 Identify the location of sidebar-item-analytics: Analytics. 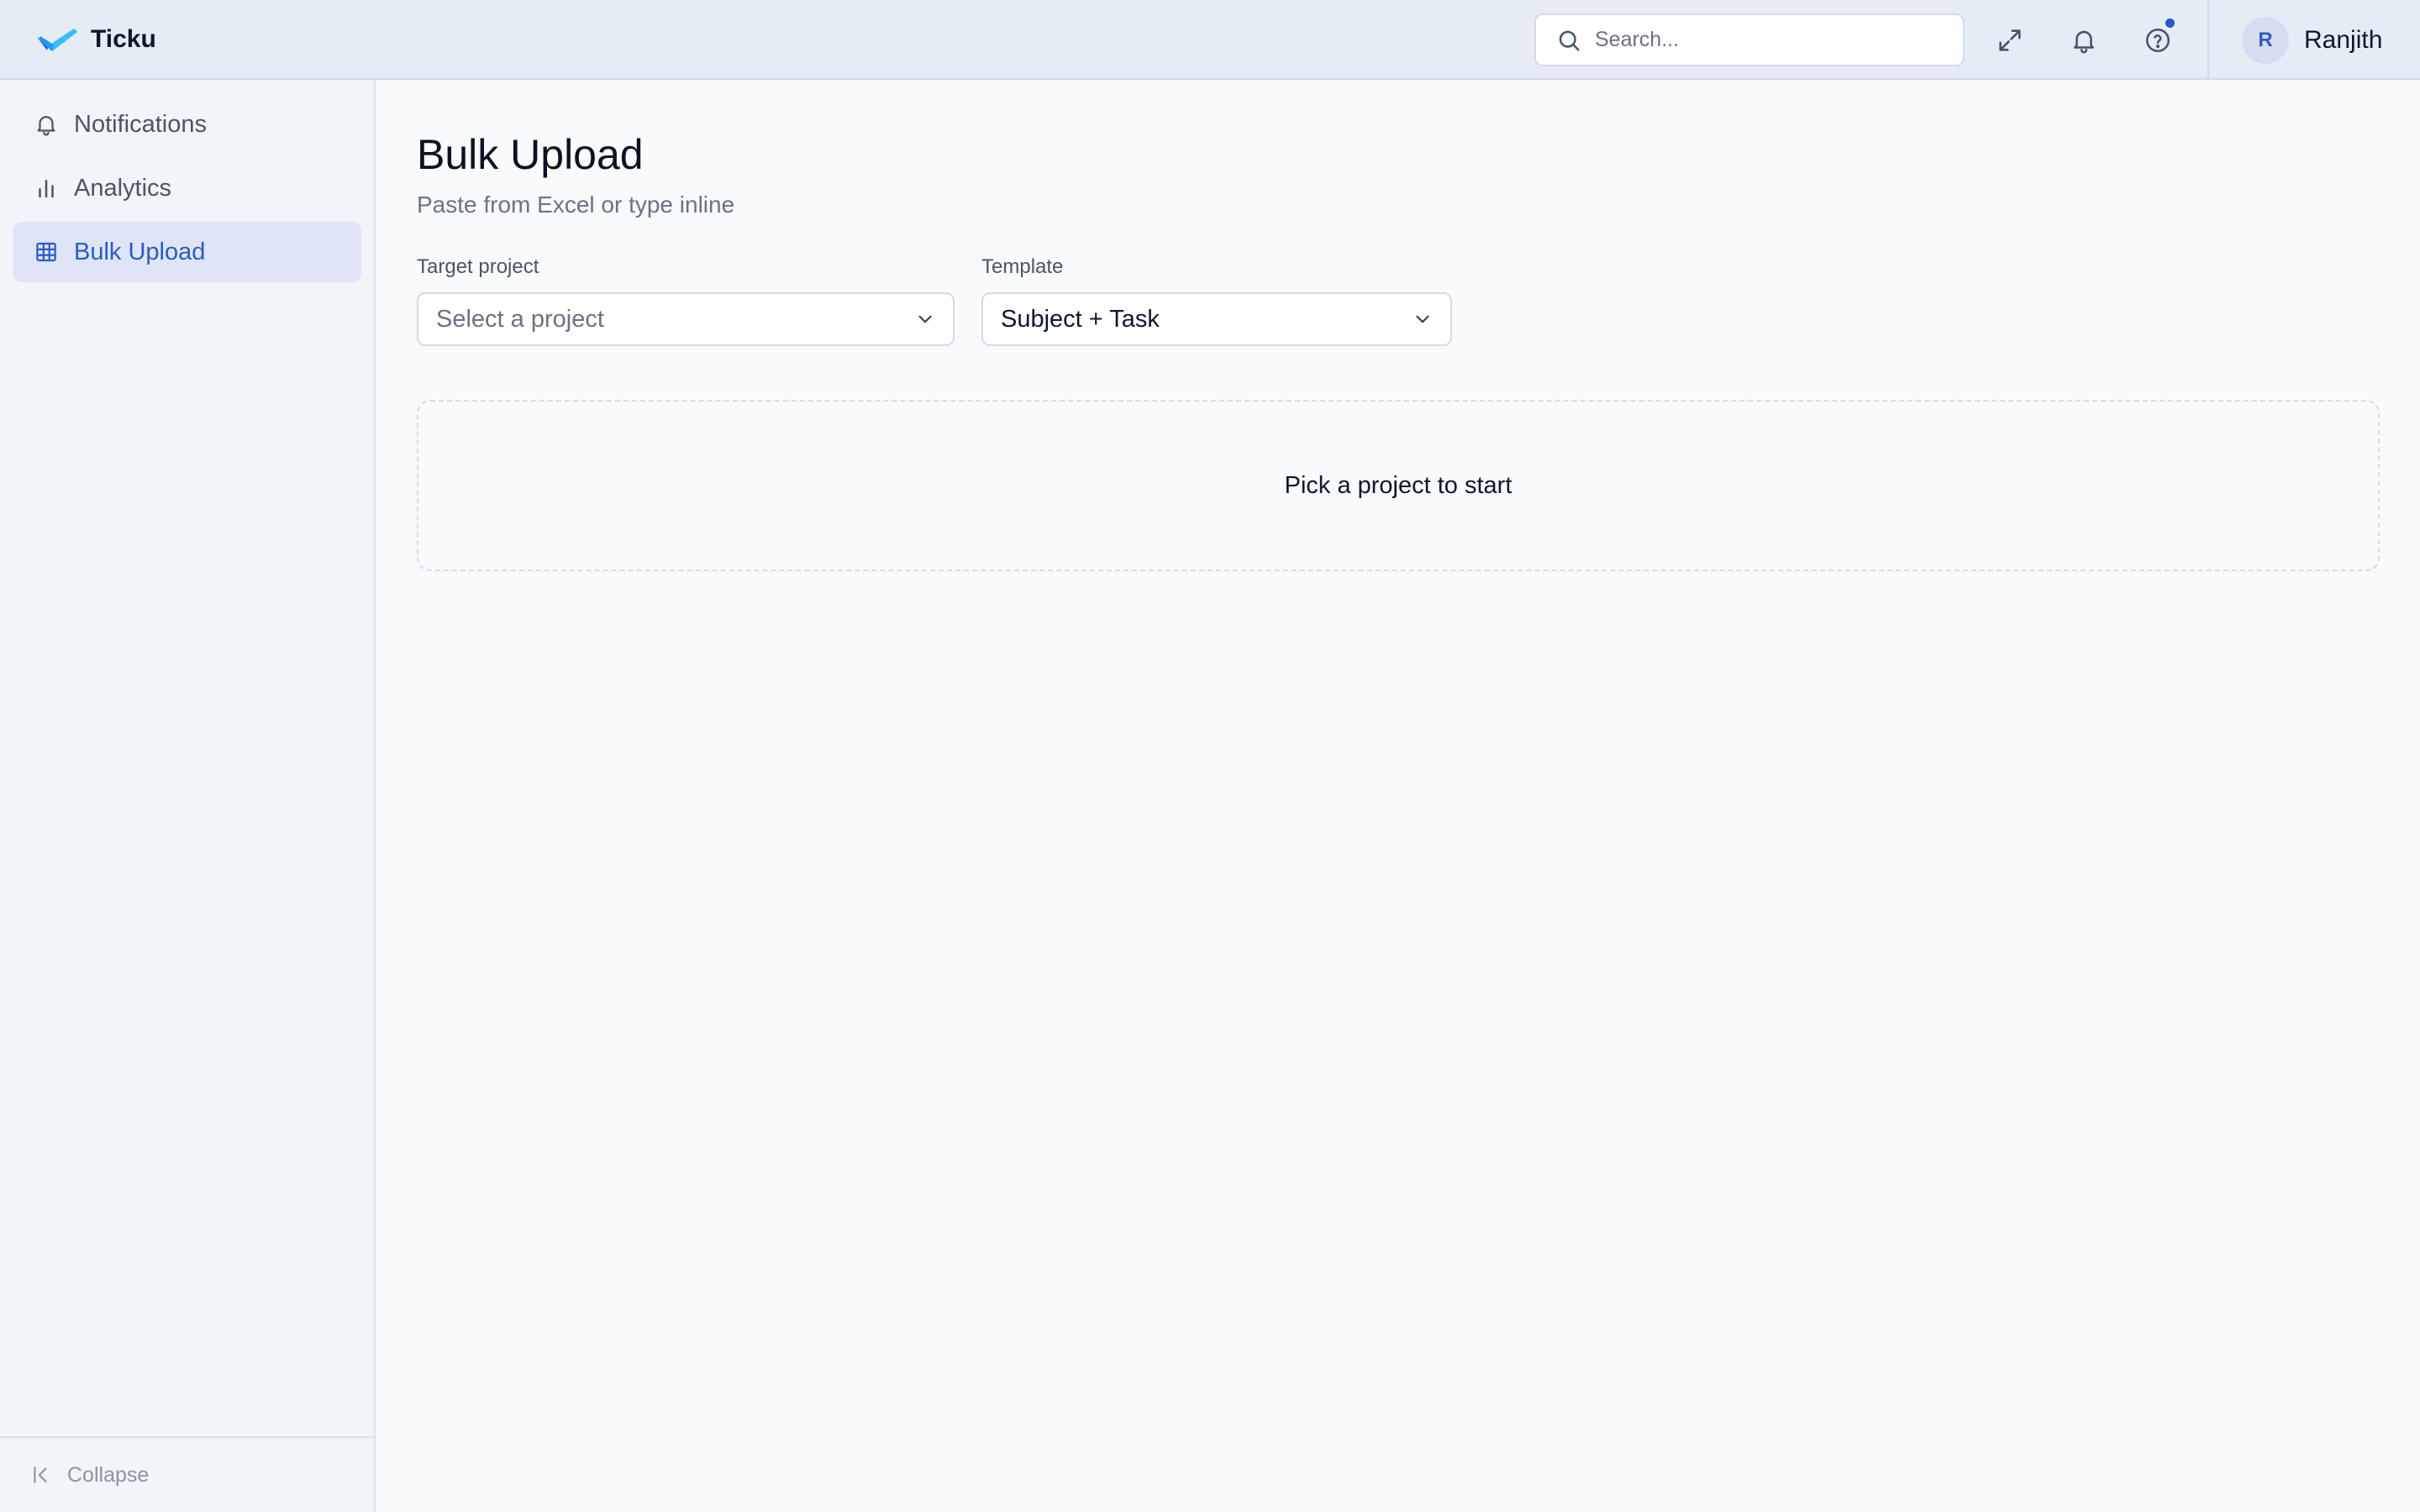
(187, 188).